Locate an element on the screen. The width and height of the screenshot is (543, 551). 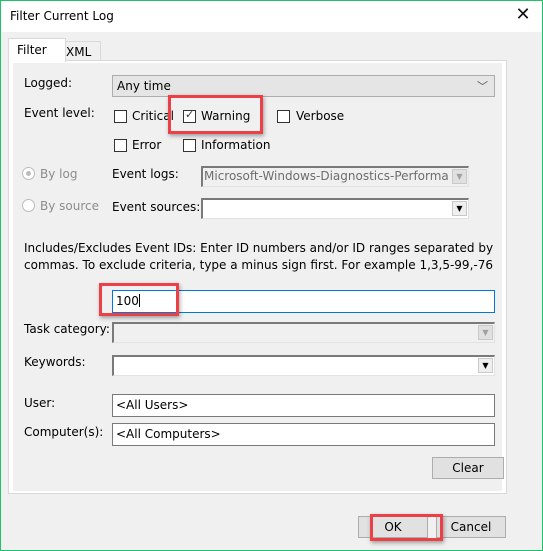
task-category-label: Task category: is located at coordinates (67, 329).